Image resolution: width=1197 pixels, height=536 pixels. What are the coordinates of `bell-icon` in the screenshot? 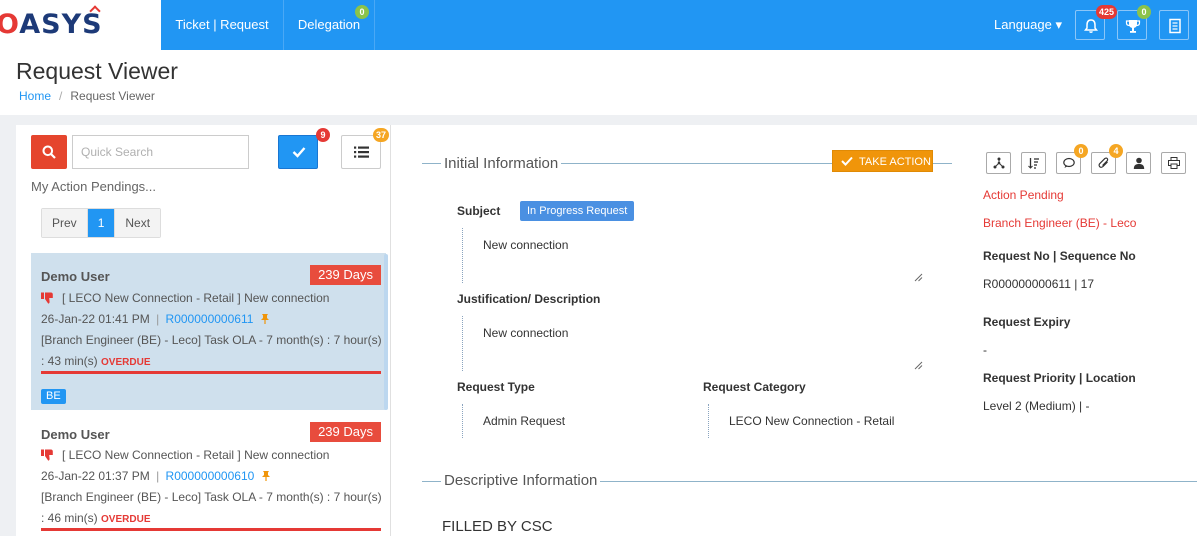 It's located at (1091, 26).